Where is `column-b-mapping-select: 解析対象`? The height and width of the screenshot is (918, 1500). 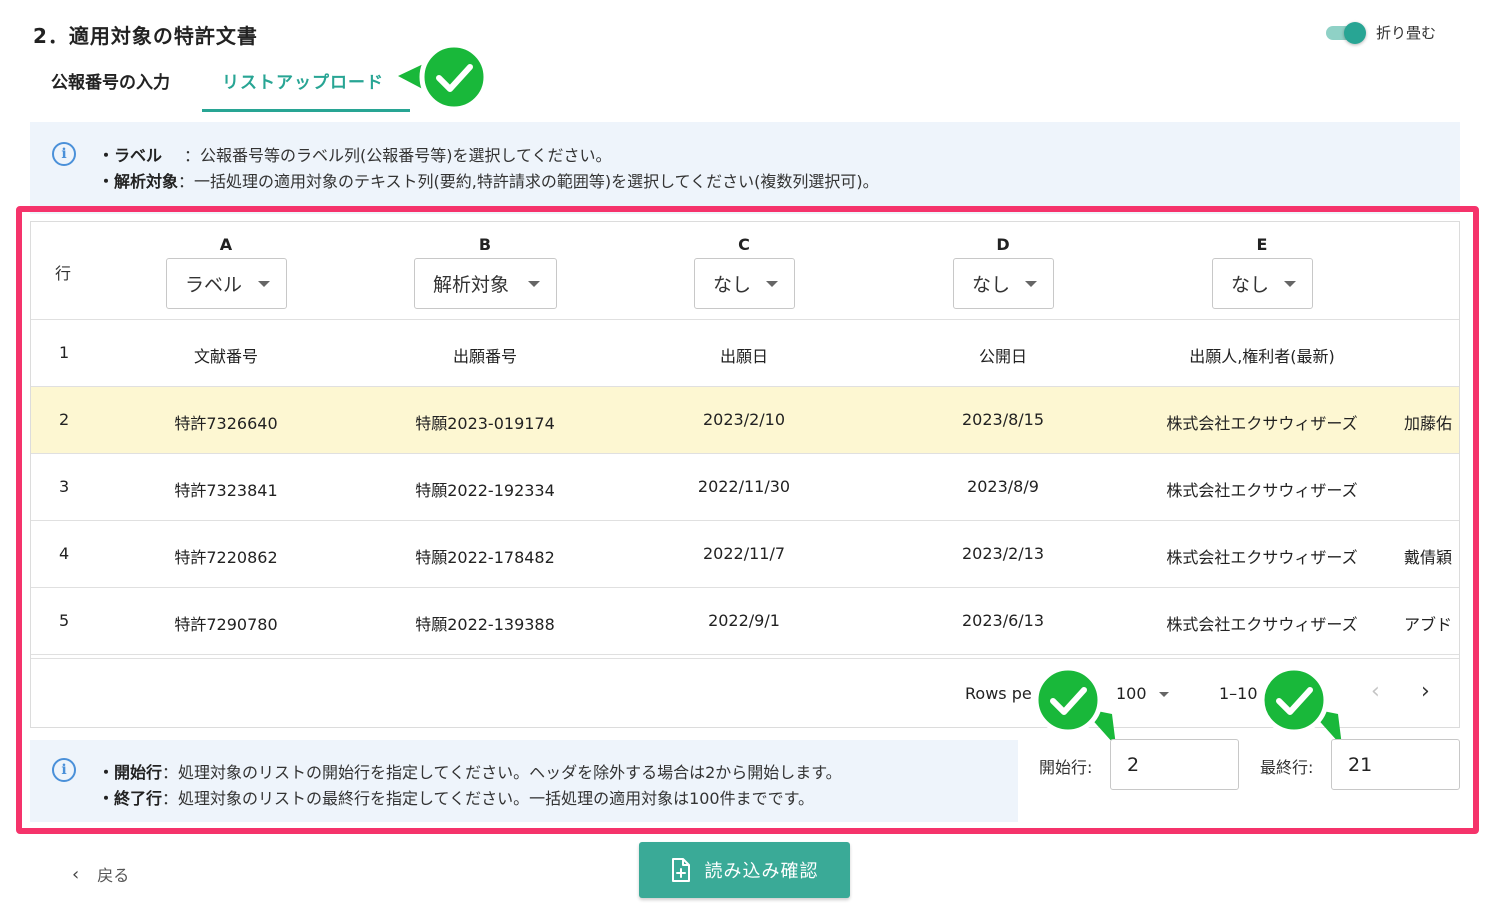 column-b-mapping-select: 解析対象 is located at coordinates (485, 283).